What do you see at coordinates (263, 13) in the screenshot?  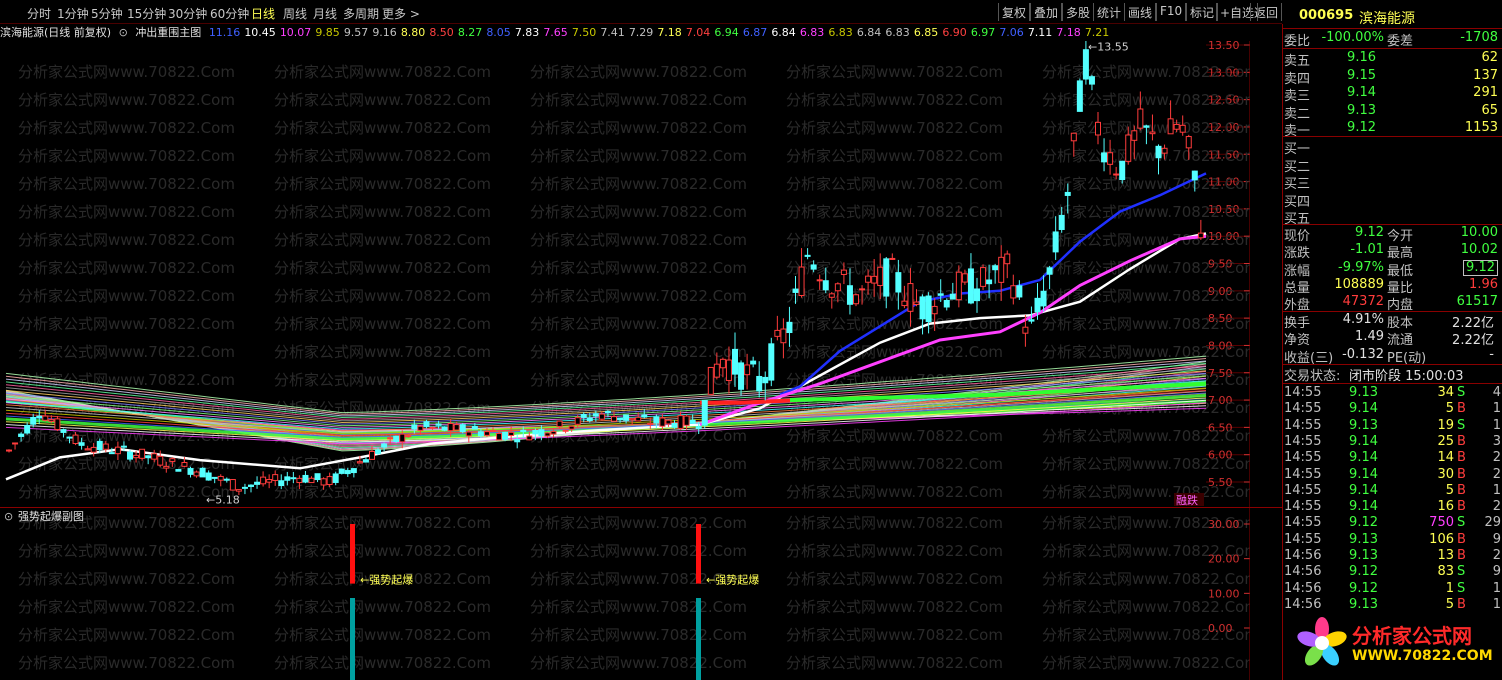 I see `period-tab: 日线` at bounding box center [263, 13].